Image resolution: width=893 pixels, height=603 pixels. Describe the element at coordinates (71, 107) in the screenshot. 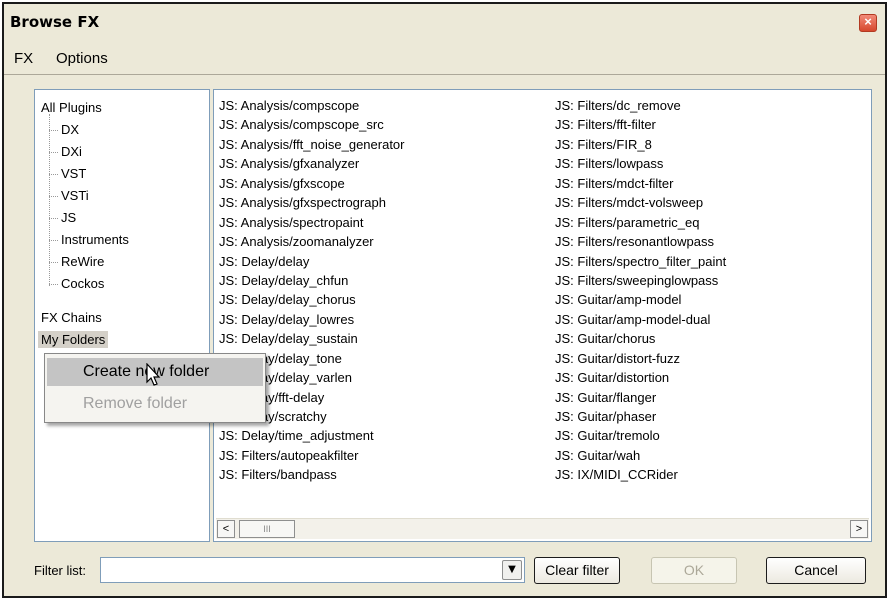

I see `tree-item-all-plugins: All Plugins` at that location.